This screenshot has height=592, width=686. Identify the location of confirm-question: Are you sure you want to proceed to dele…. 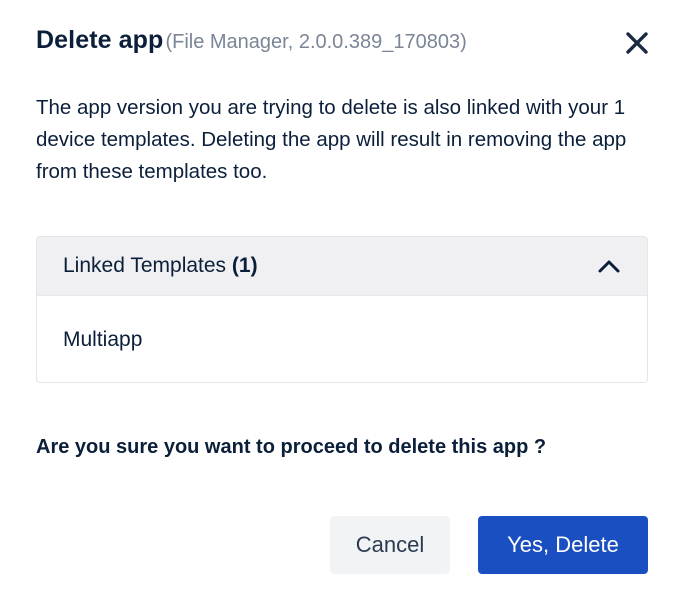
(291, 447).